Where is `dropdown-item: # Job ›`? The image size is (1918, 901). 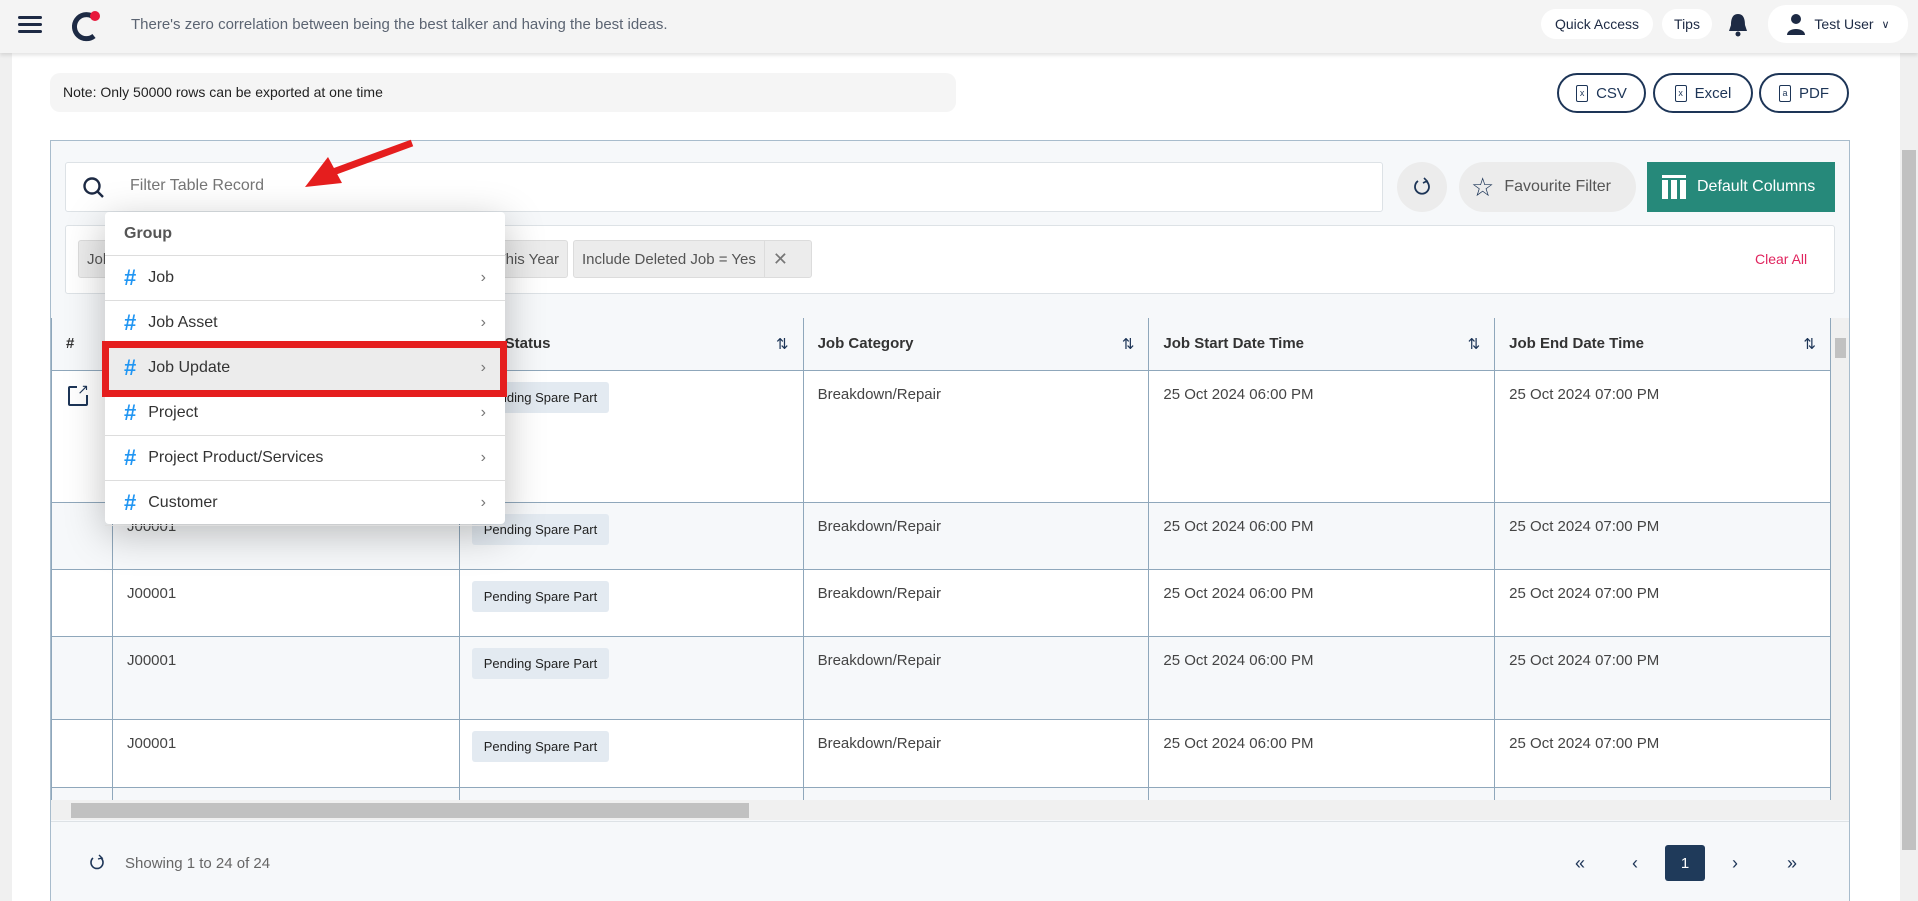 dropdown-item: # Job › is located at coordinates (305, 278).